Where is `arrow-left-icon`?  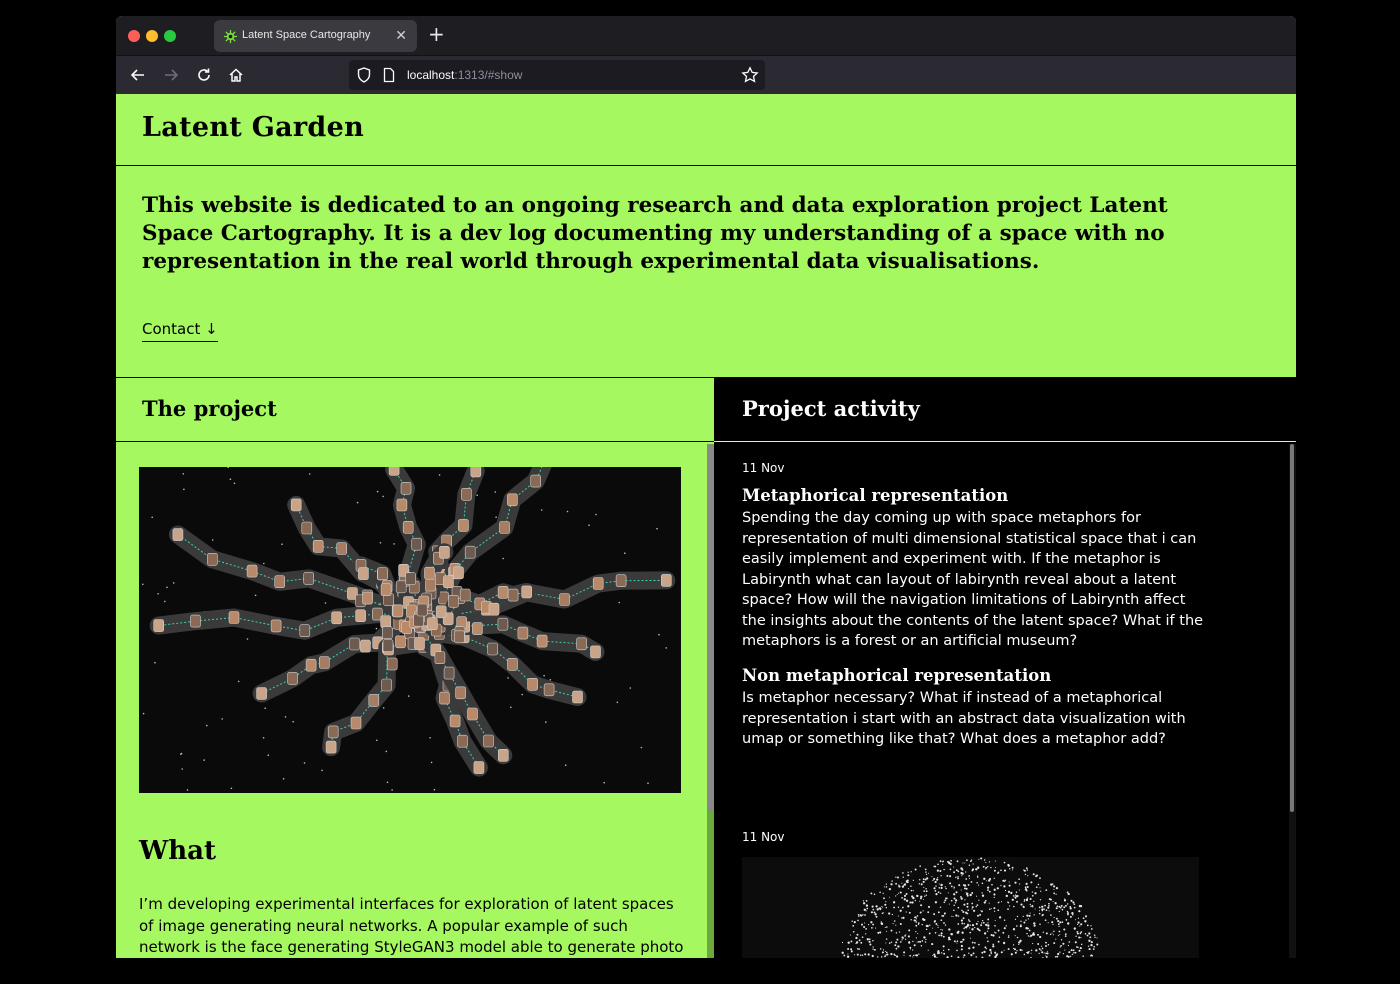
arrow-left-icon is located at coordinates (137, 75).